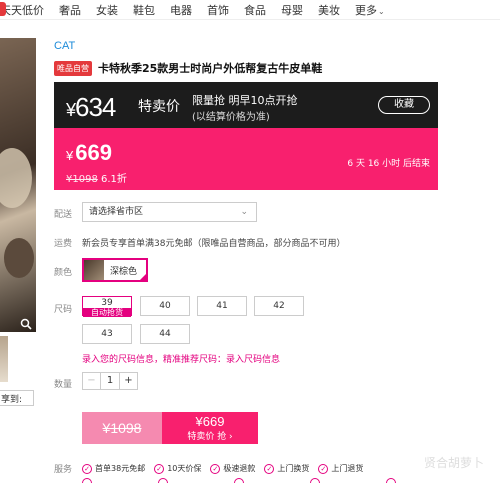 This screenshot has height=483, width=500. Describe the element at coordinates (292, 10) in the screenshot. I see `nav-item-baby: 母婴` at that location.